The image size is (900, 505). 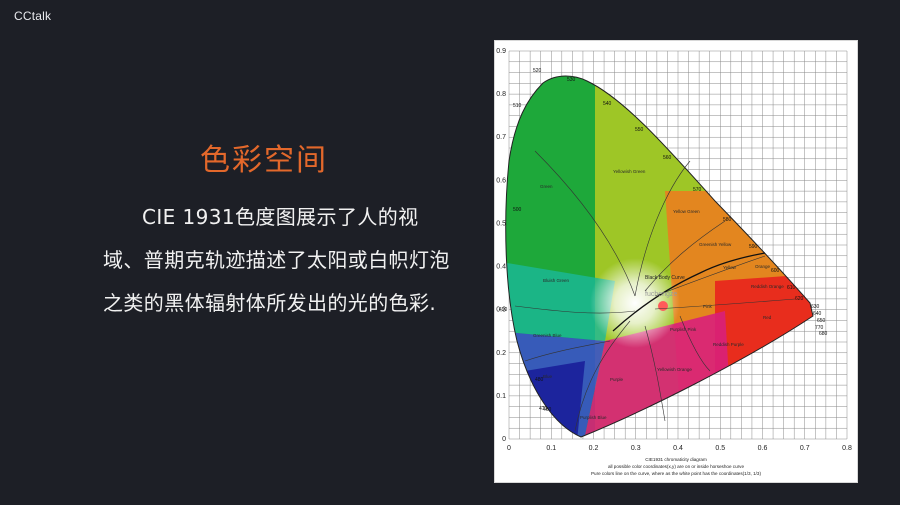 I want to click on region-label: Yellow Green, so click(x=686, y=211).